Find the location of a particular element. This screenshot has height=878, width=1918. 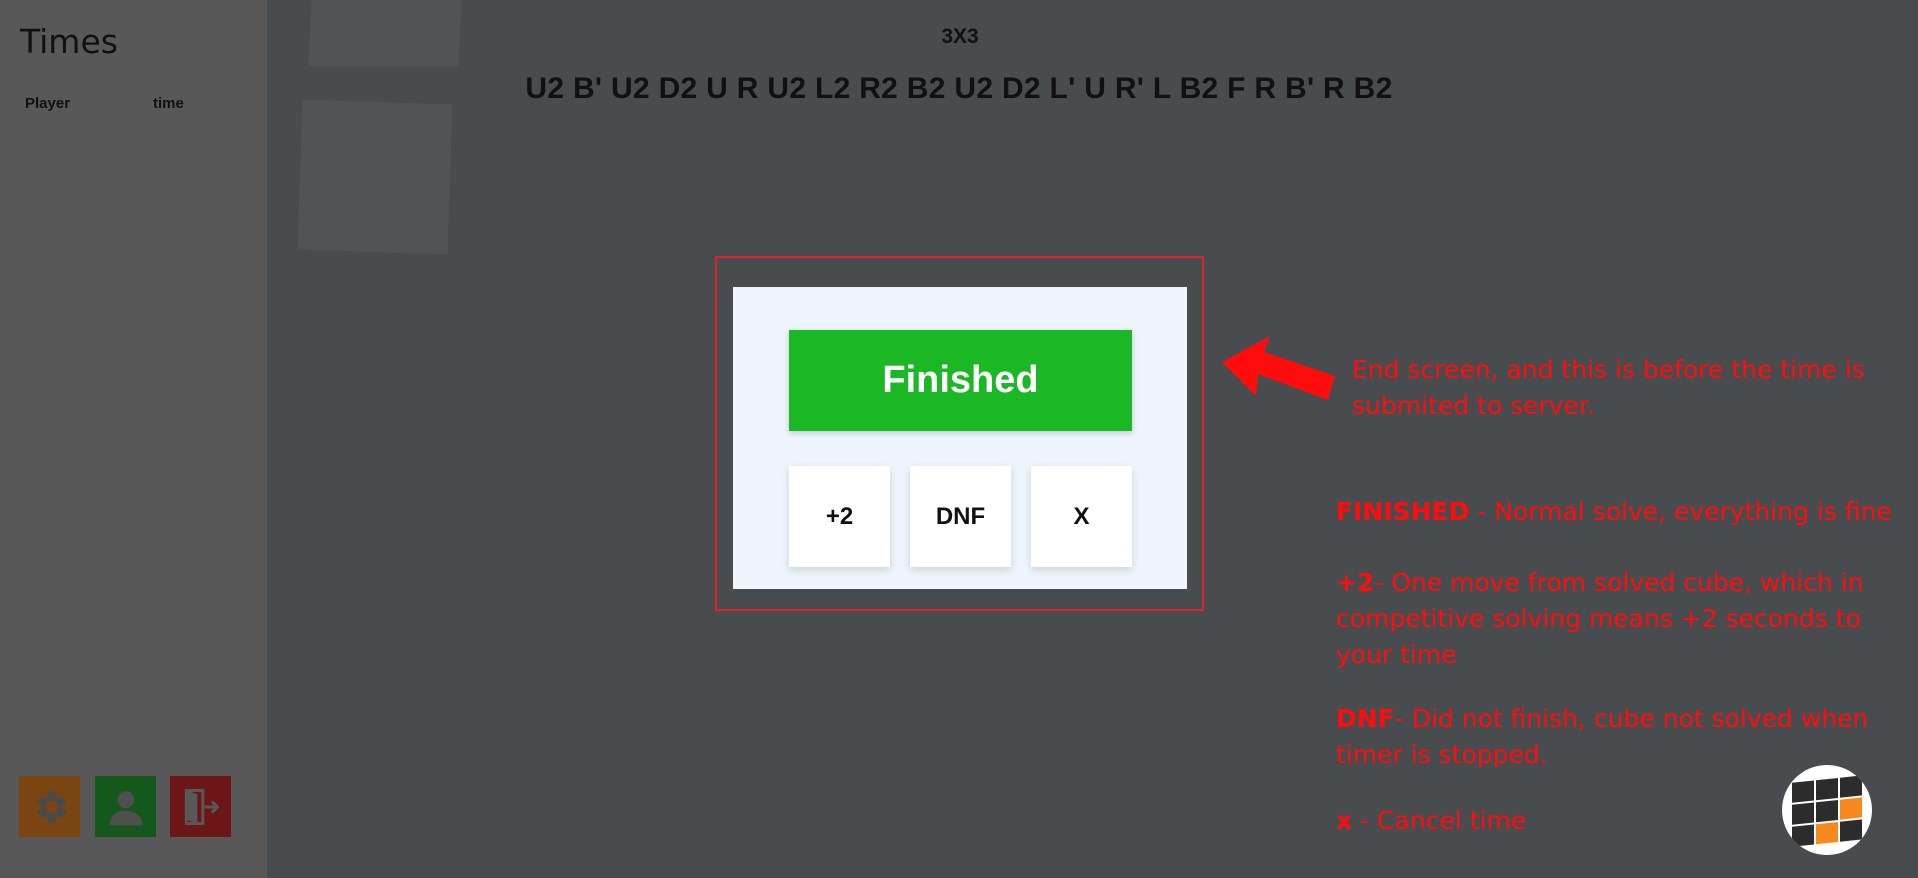

annotation-key: x is located at coordinates (1344, 820).